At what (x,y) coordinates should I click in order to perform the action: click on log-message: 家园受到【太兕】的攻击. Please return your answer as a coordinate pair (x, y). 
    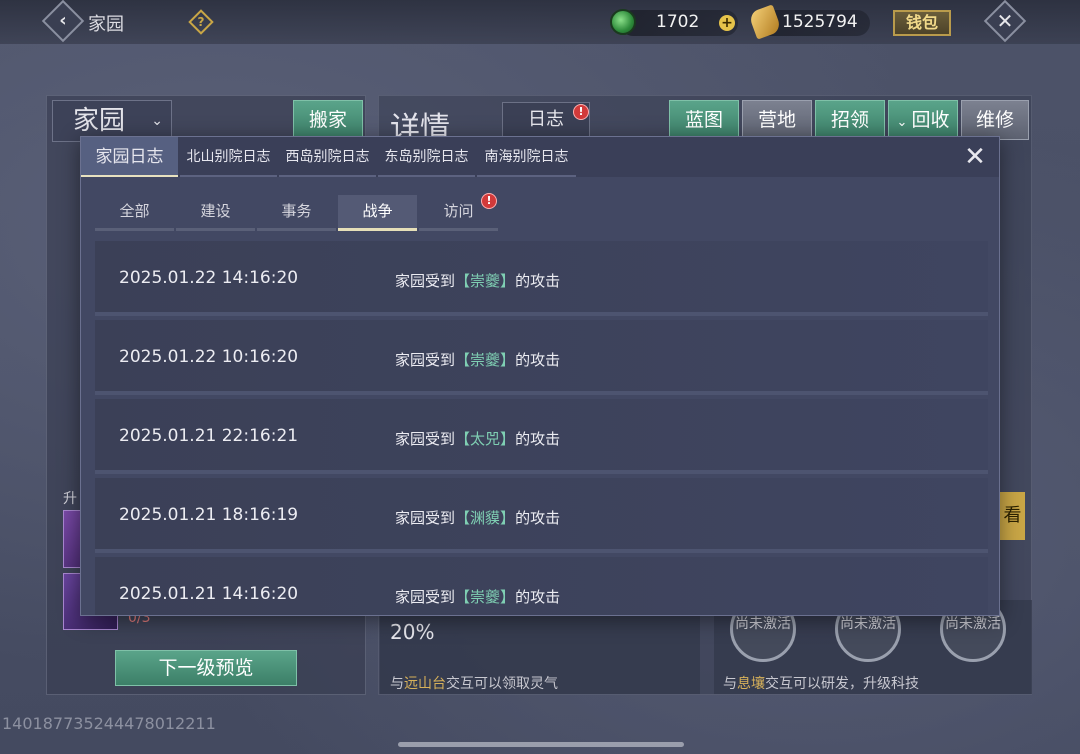
    Looking at the image, I should click on (478, 439).